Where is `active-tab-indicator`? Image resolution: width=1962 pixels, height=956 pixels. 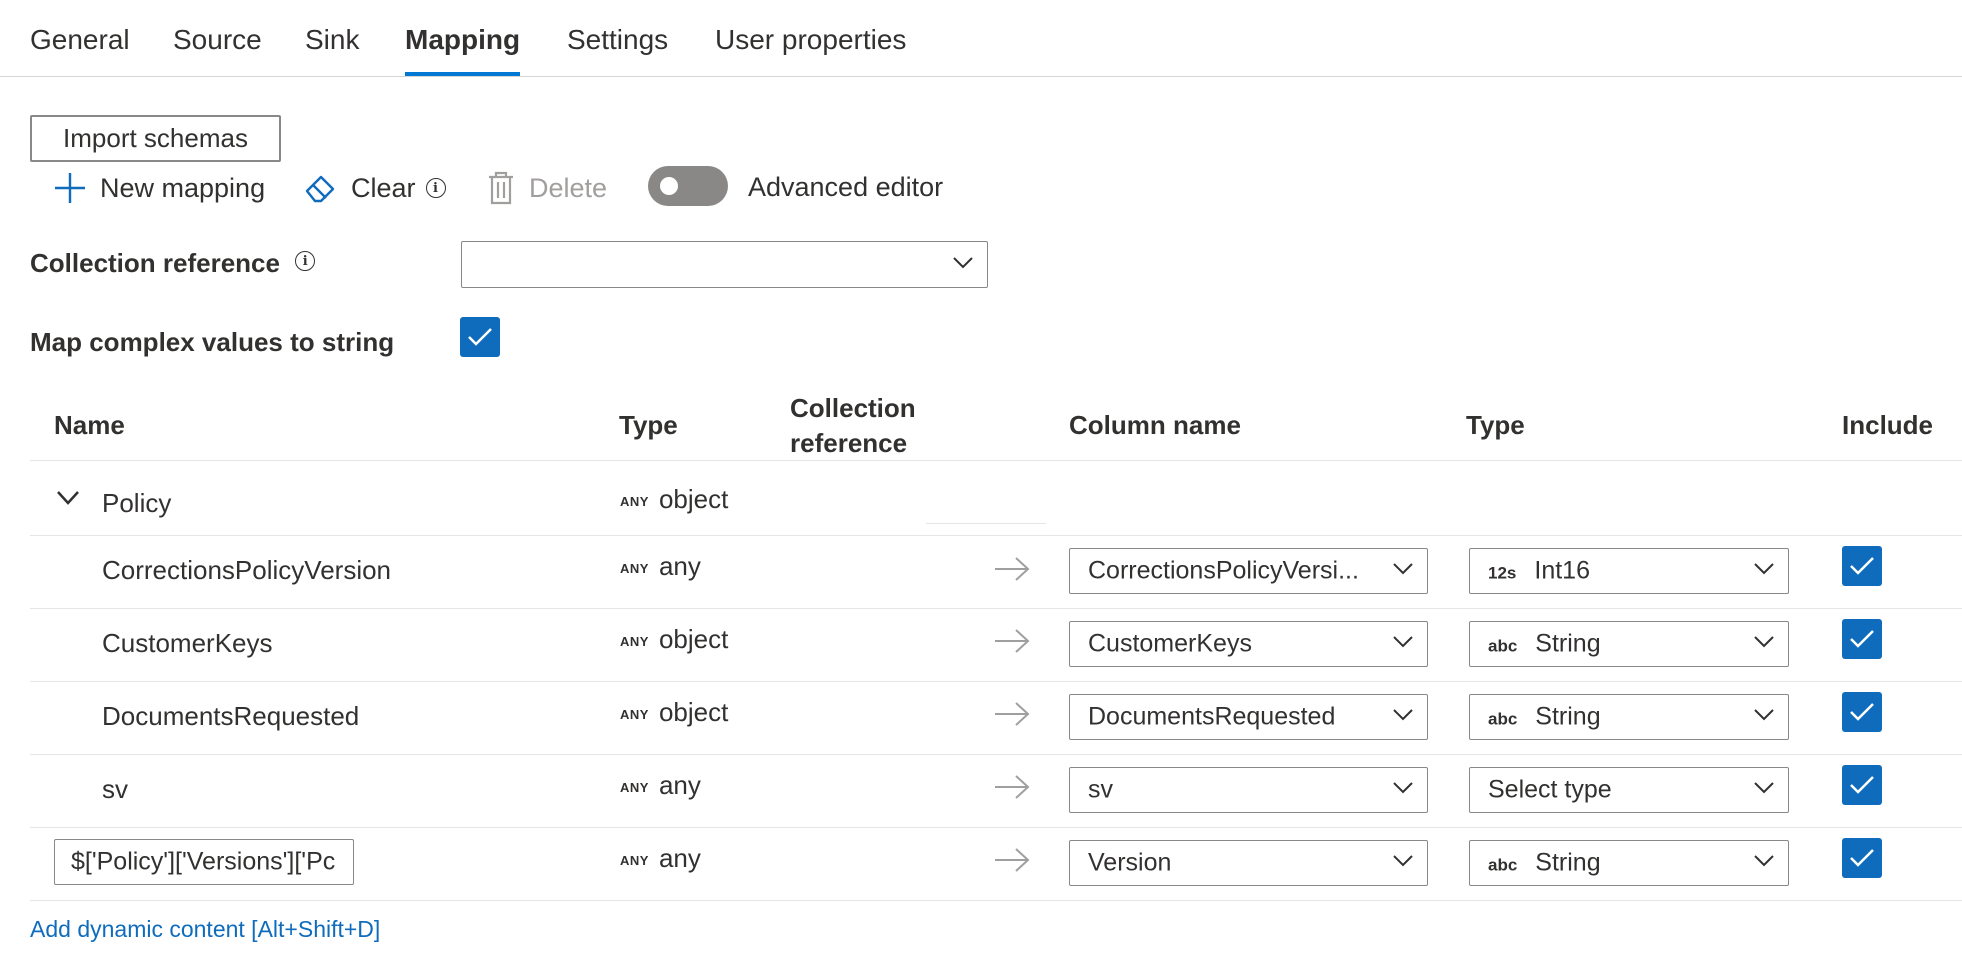
active-tab-indicator is located at coordinates (462, 74).